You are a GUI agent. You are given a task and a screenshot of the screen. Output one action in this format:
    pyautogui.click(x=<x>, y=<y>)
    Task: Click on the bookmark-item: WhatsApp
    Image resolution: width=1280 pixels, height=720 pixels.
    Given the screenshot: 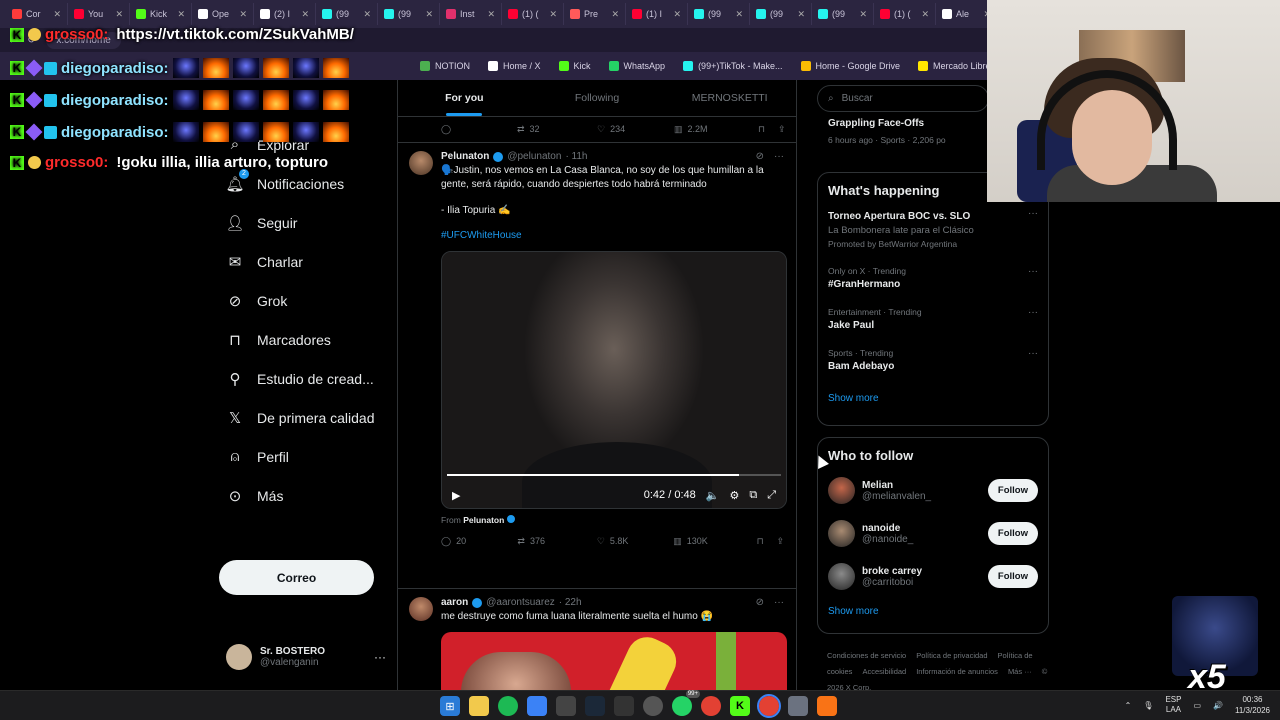 What is the action you would take?
    pyautogui.click(x=636, y=66)
    